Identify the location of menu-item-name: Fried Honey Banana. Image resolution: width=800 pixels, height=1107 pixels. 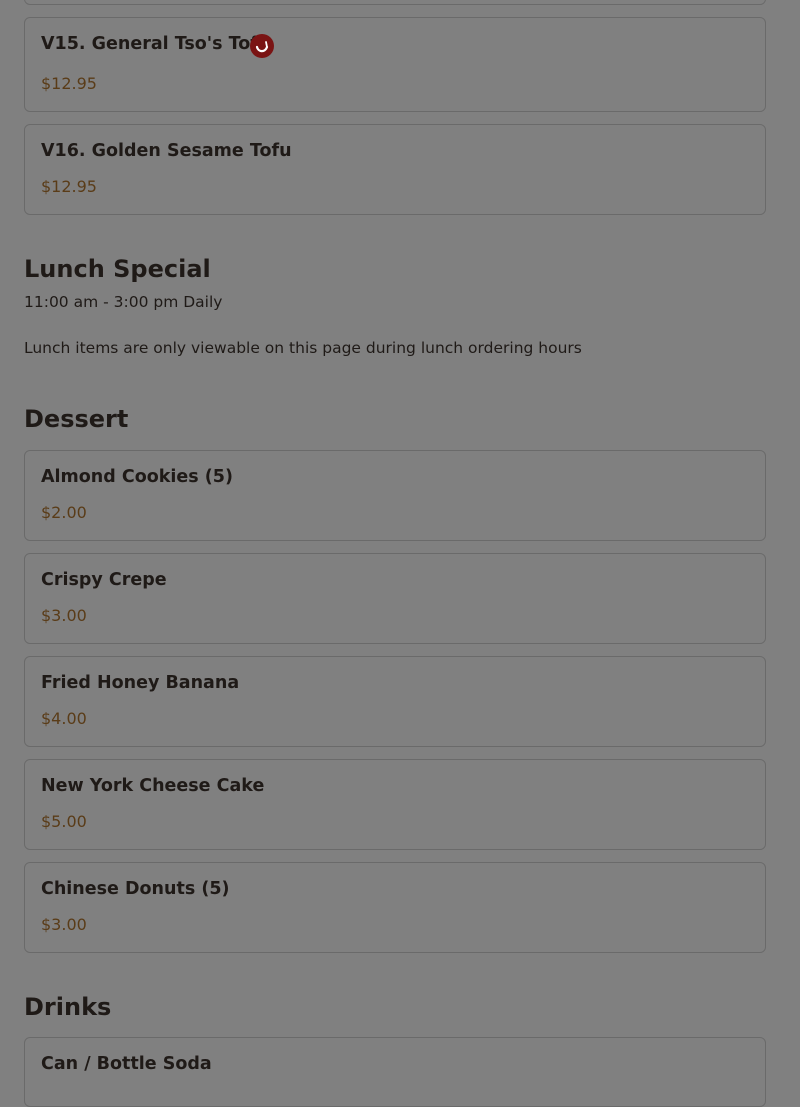
(140, 683).